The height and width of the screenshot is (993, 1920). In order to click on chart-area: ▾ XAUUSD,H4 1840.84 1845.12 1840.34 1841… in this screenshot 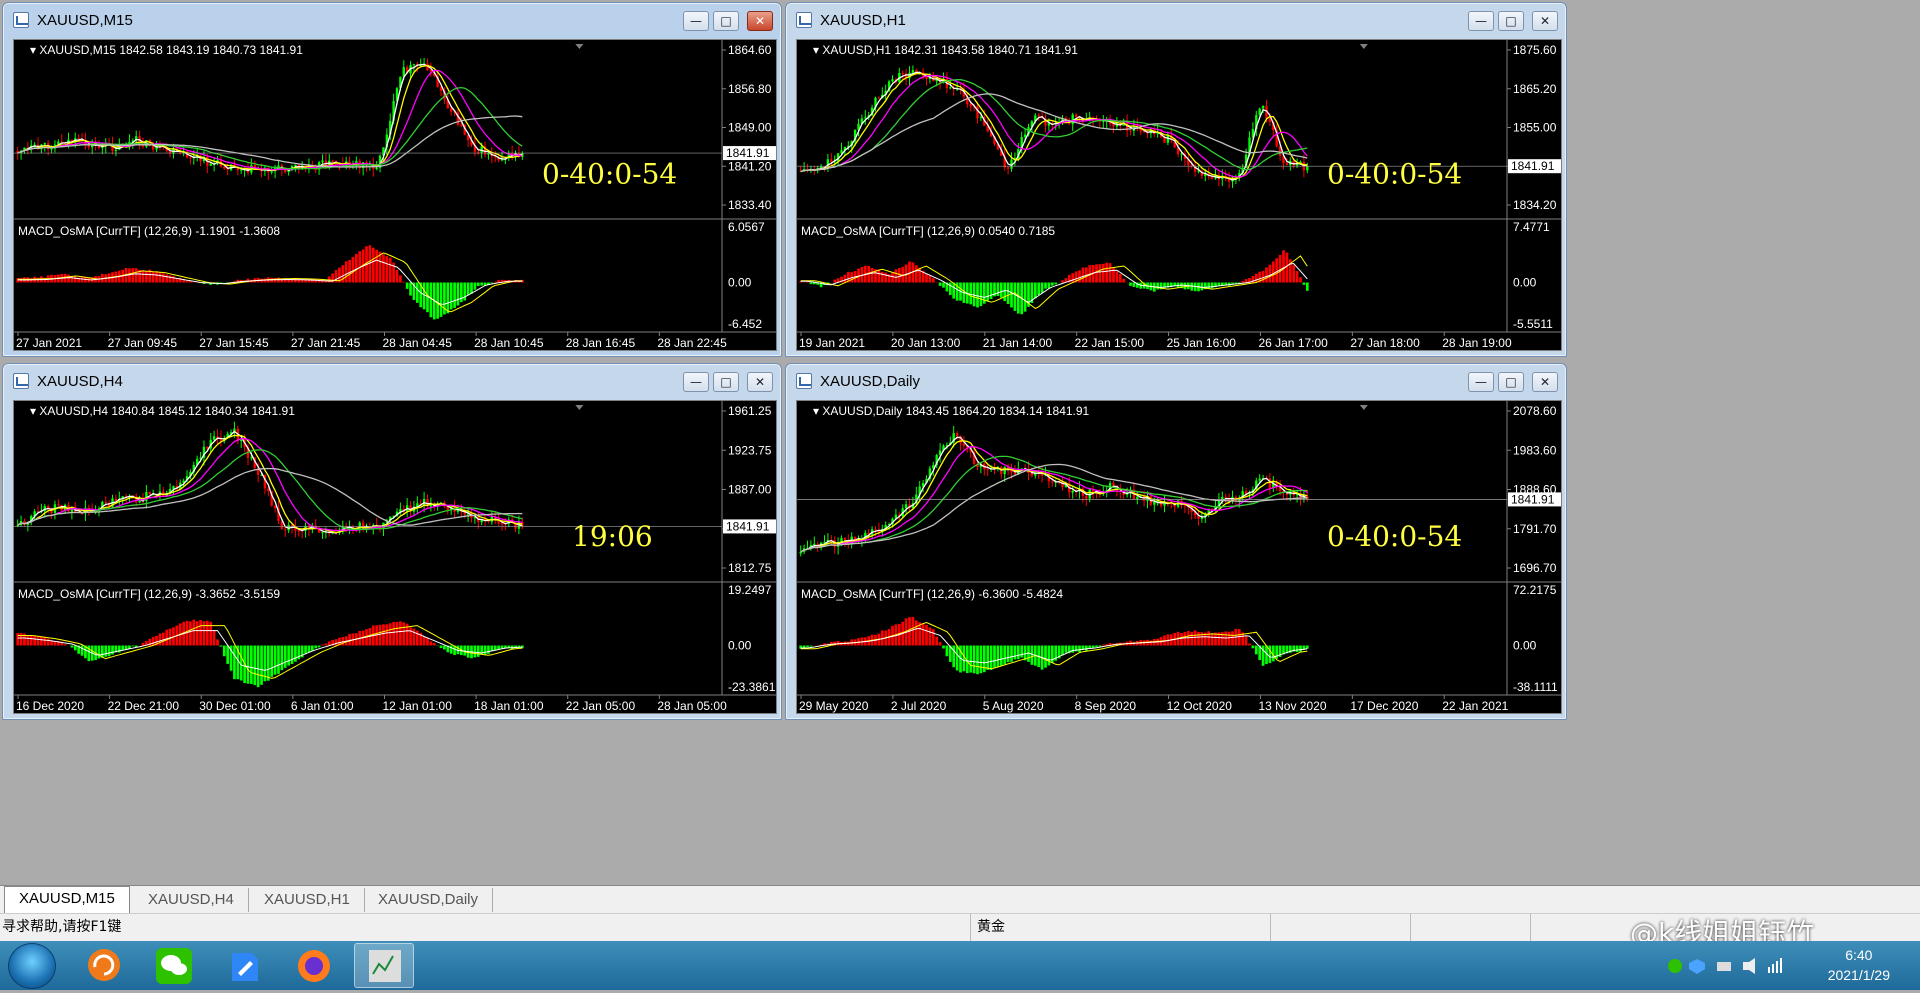, I will do `click(395, 557)`.